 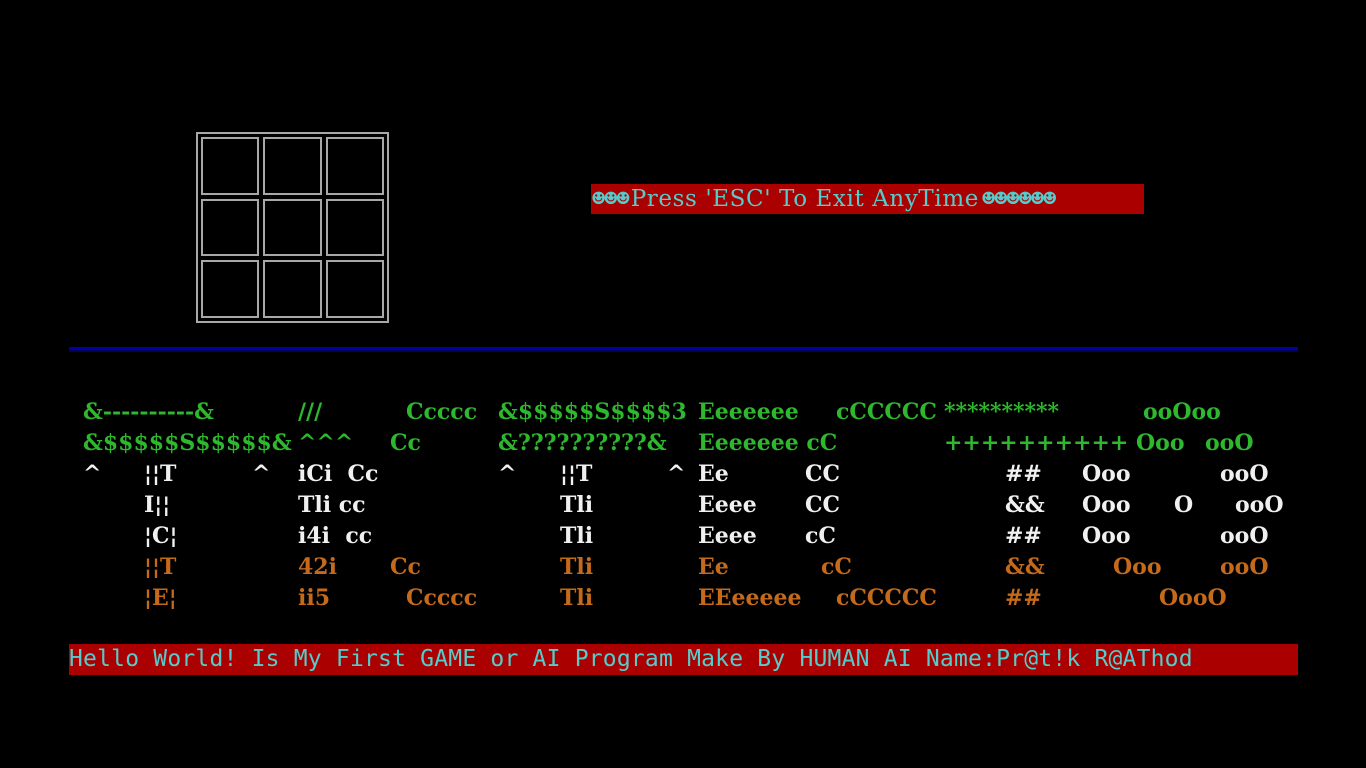 What do you see at coordinates (690, 598) in the screenshot?
I see `art-row: ¦E¦ ii5 Ccccc Tli EEeeeee cCCCCC ## OooO` at bounding box center [690, 598].